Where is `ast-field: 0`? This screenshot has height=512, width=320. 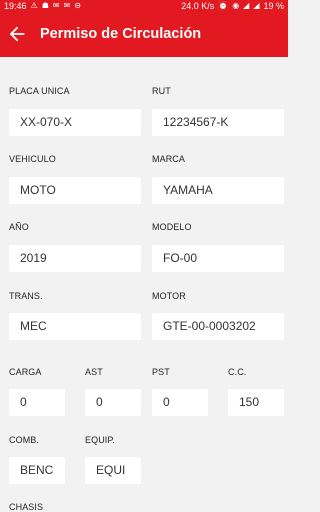 ast-field: 0 is located at coordinates (113, 402).